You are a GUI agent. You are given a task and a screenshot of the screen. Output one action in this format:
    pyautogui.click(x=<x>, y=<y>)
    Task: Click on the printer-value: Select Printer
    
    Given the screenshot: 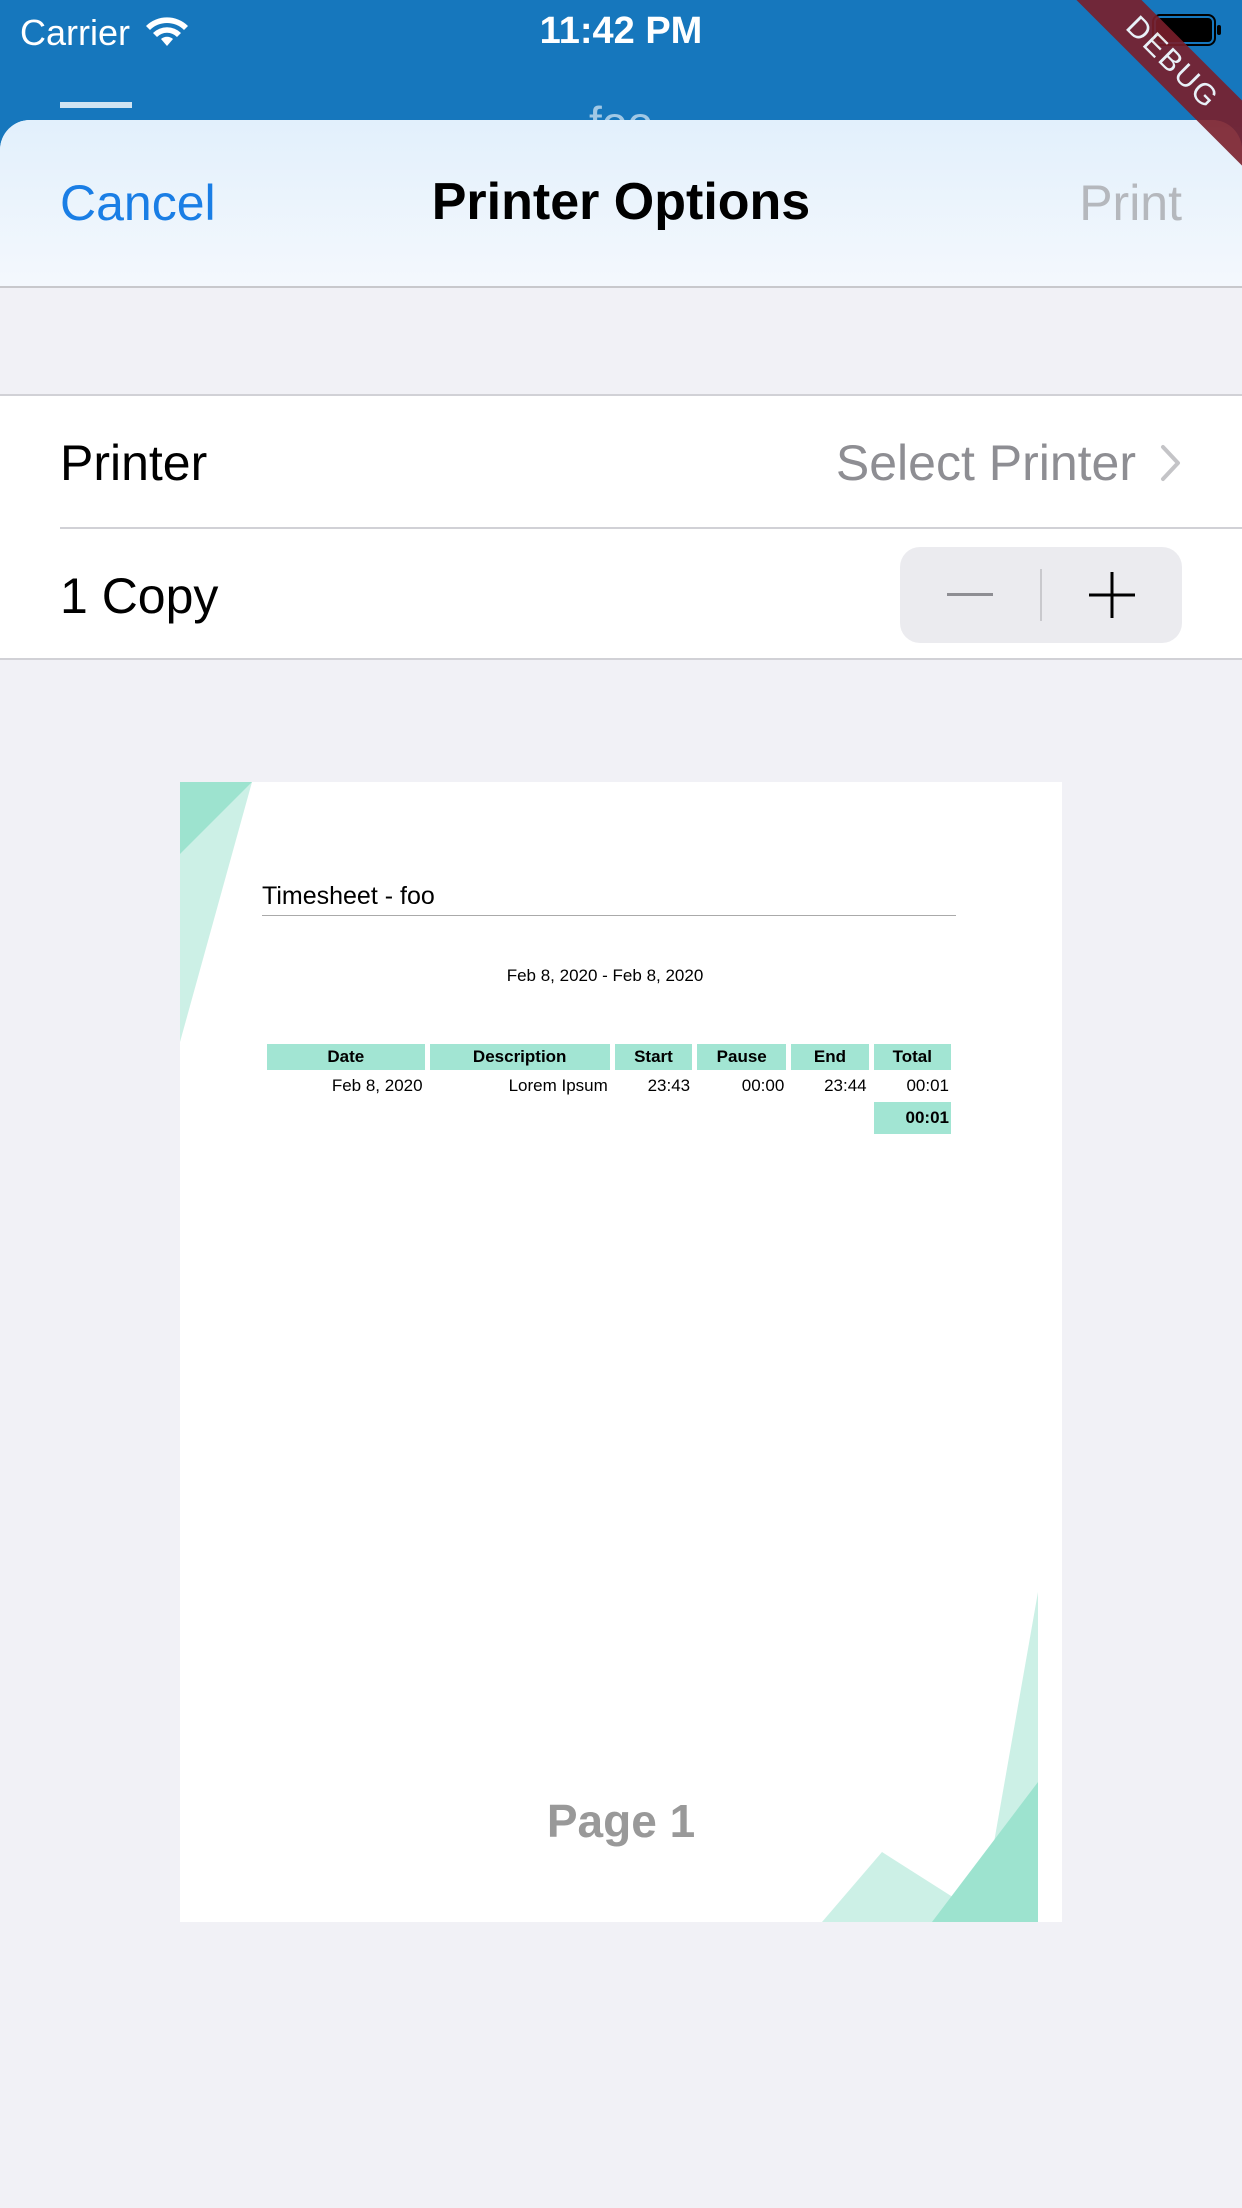 What is the action you would take?
    pyautogui.click(x=1009, y=463)
    